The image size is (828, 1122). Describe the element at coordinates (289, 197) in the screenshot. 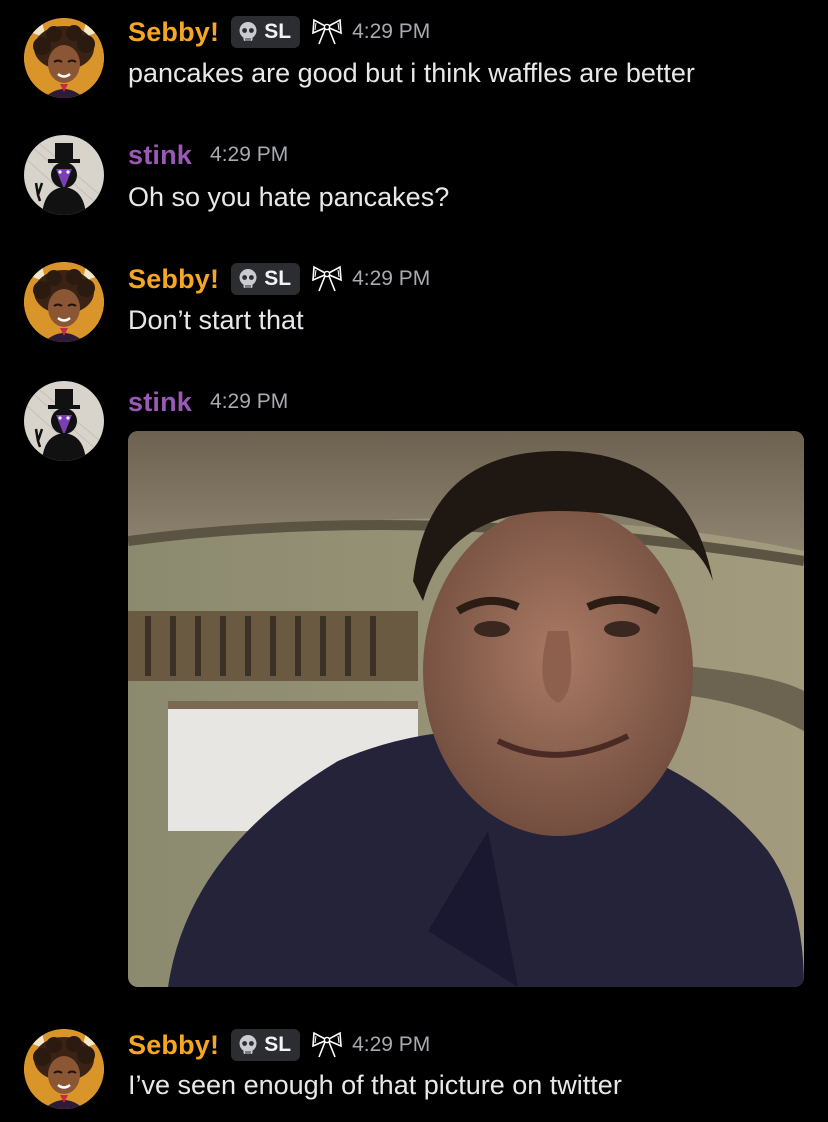

I see `message-text: Oh so you hate pancakes?` at that location.